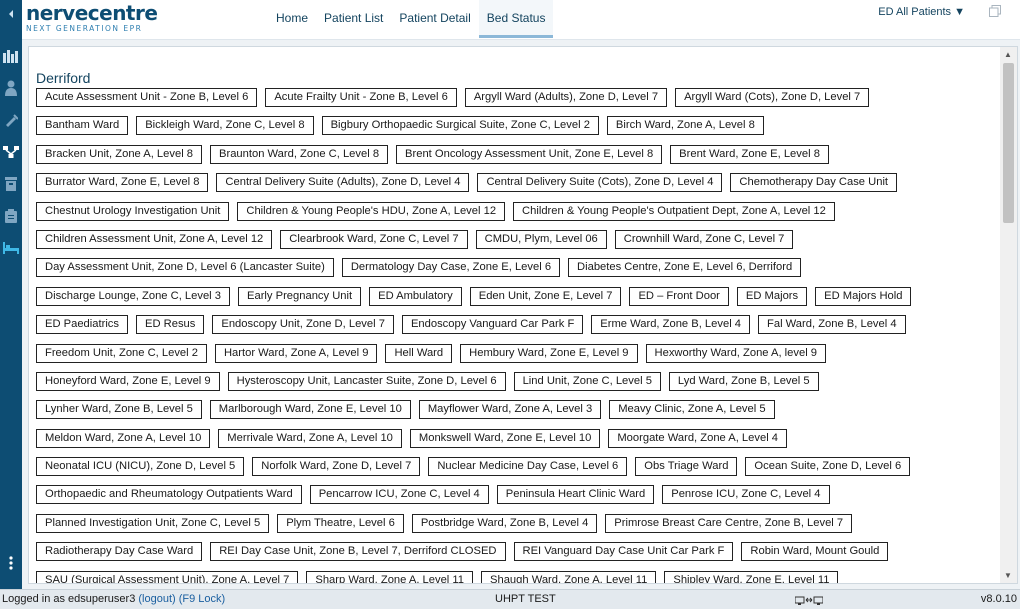  Describe the element at coordinates (11, 56) in the screenshot. I see `bed-chart-icon` at that location.